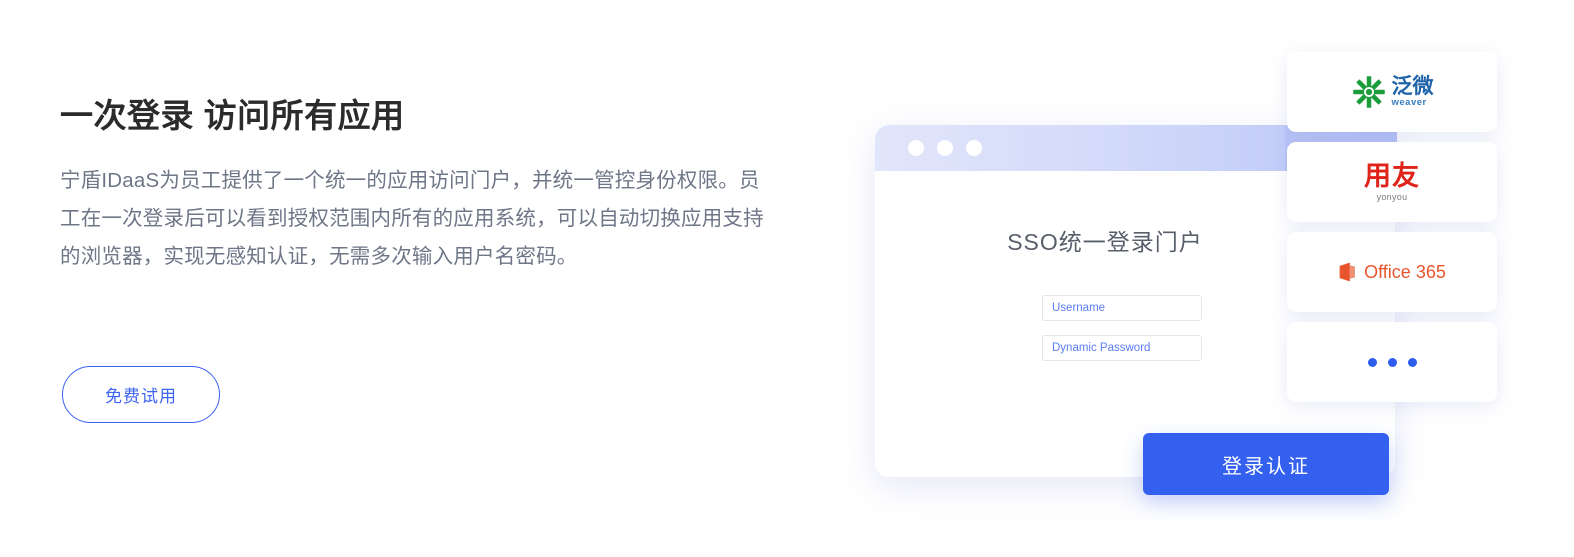 This screenshot has width=1574, height=557. Describe the element at coordinates (232, 115) in the screenshot. I see `page-title: 一次登录 访问所有应用` at that location.